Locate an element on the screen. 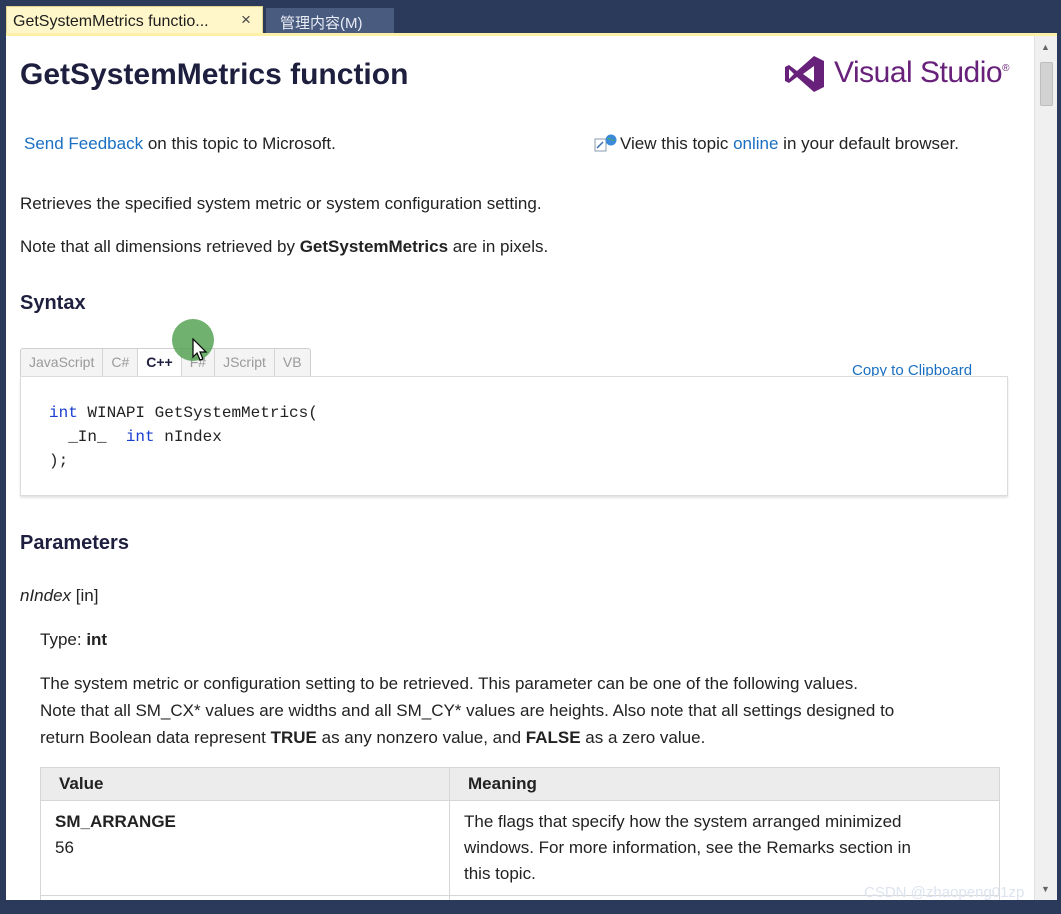  value-cell: SM_ARRANGE 56 is located at coordinates (245, 848).